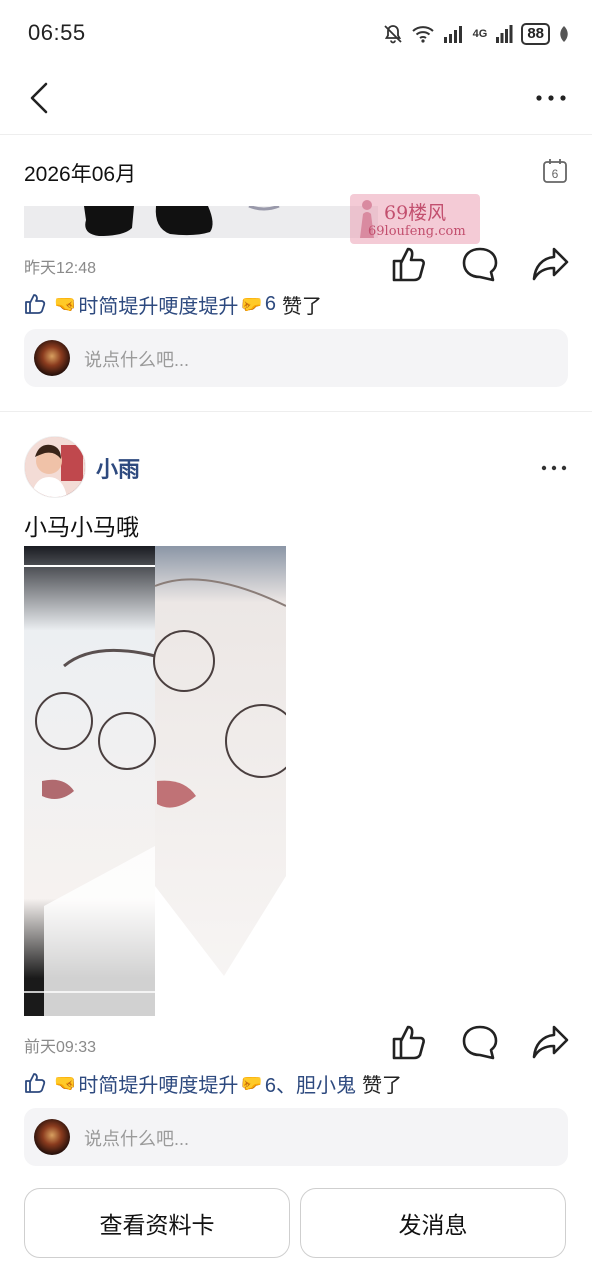 The image size is (592, 1280). I want to click on status-time: 06:55, so click(57, 32).